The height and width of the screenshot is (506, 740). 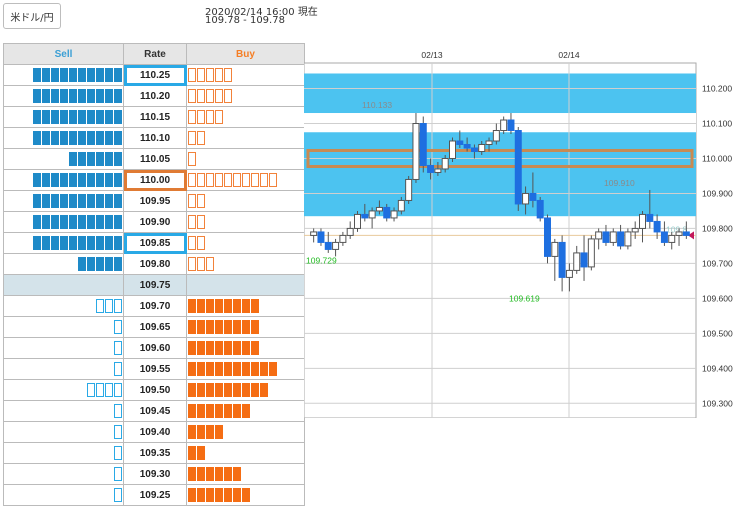 I want to click on order-book-row: 109.95, so click(x=154, y=201).